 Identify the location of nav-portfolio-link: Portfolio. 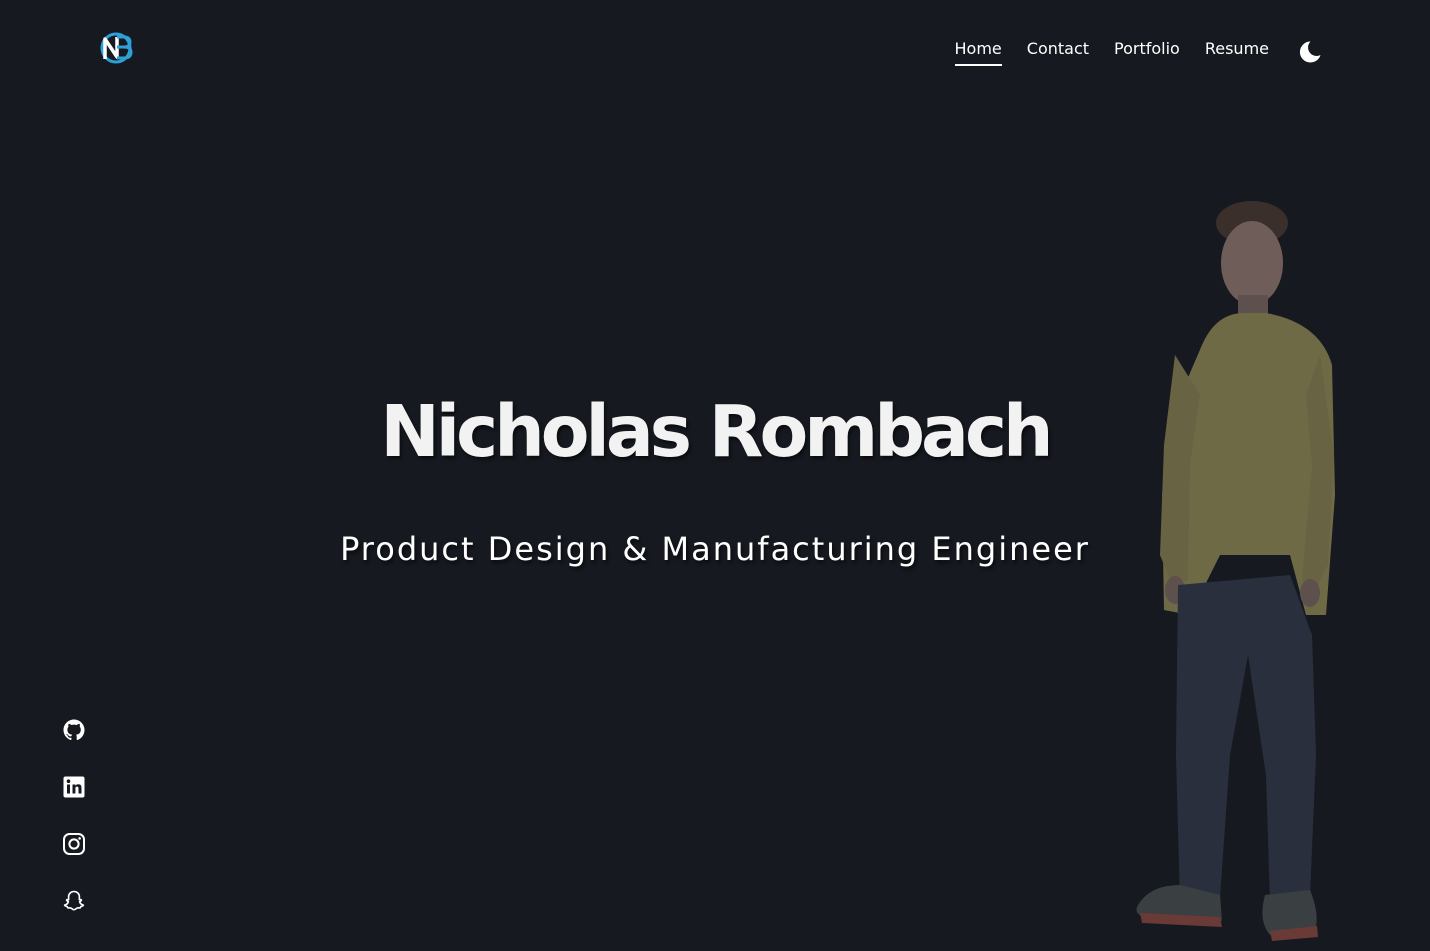
(1147, 52).